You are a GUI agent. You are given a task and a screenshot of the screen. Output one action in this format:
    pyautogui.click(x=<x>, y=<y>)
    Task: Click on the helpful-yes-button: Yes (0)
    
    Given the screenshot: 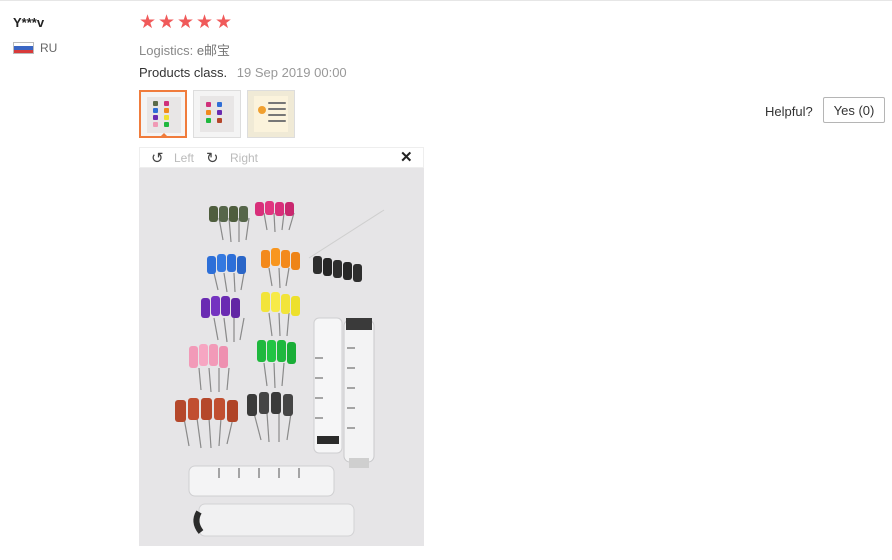 What is the action you would take?
    pyautogui.click(x=854, y=110)
    